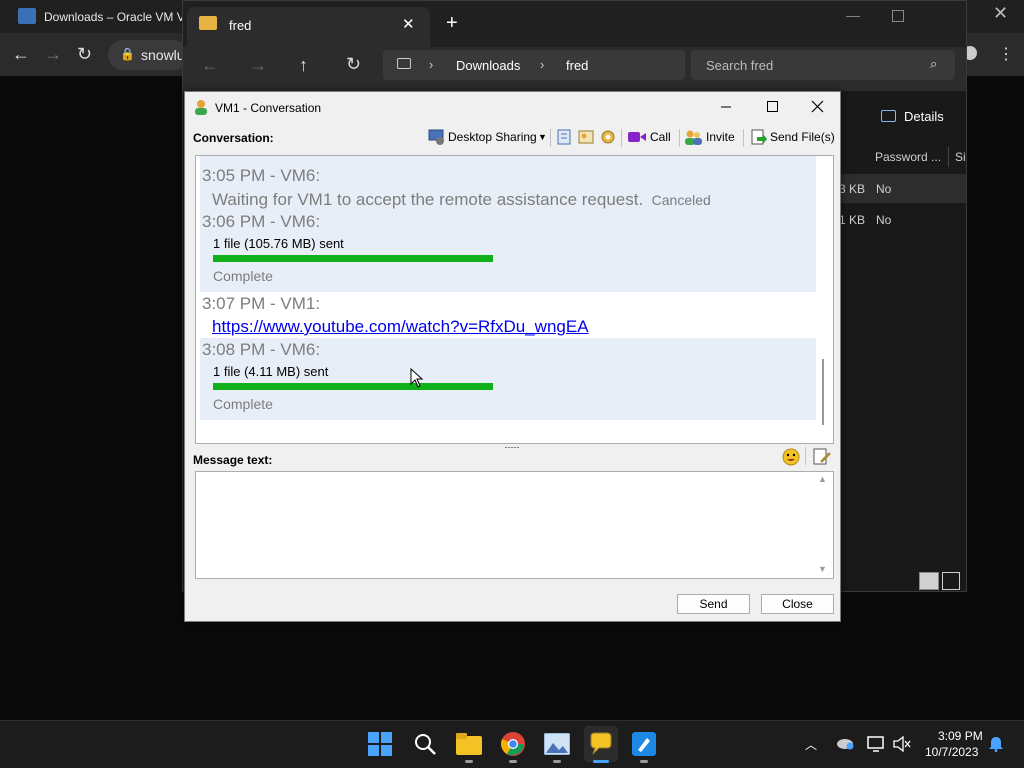 The width and height of the screenshot is (1024, 768). I want to click on lock-icon: 🔒, so click(127, 54).